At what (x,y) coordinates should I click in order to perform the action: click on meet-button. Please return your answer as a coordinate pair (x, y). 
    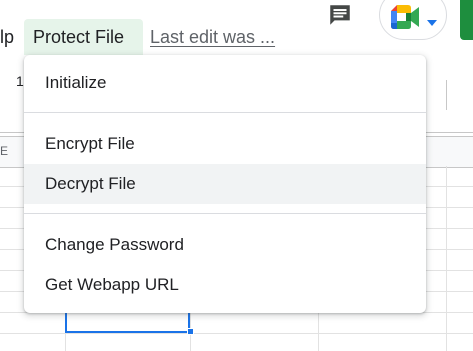
    Looking at the image, I should click on (413, 20).